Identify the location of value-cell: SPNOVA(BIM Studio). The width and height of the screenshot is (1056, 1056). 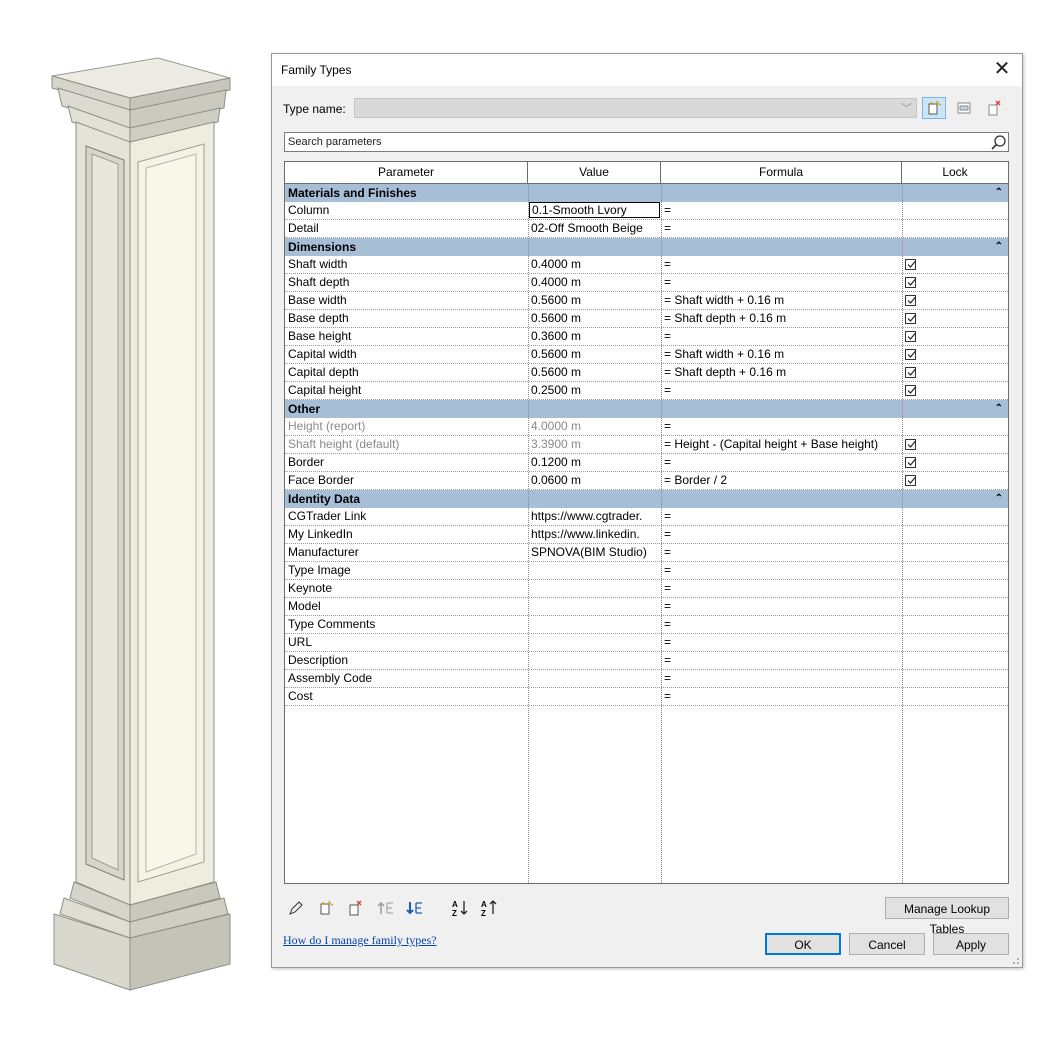
(594, 552).